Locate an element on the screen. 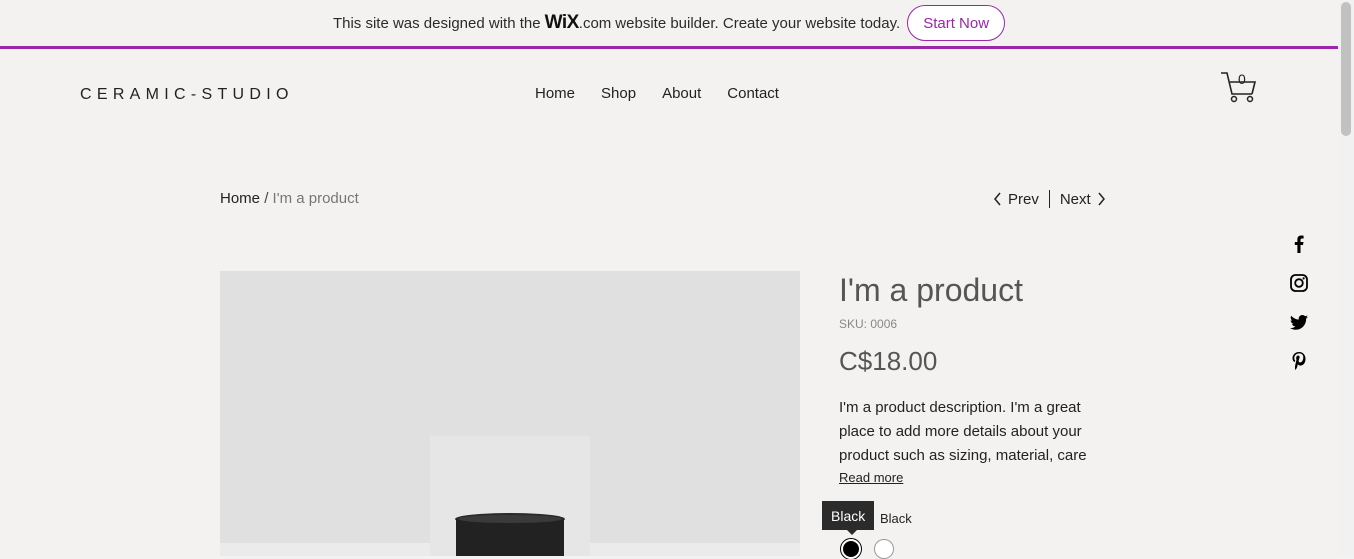 The width and height of the screenshot is (1354, 559). chevron-right-icon is located at coordinates (1101, 199).